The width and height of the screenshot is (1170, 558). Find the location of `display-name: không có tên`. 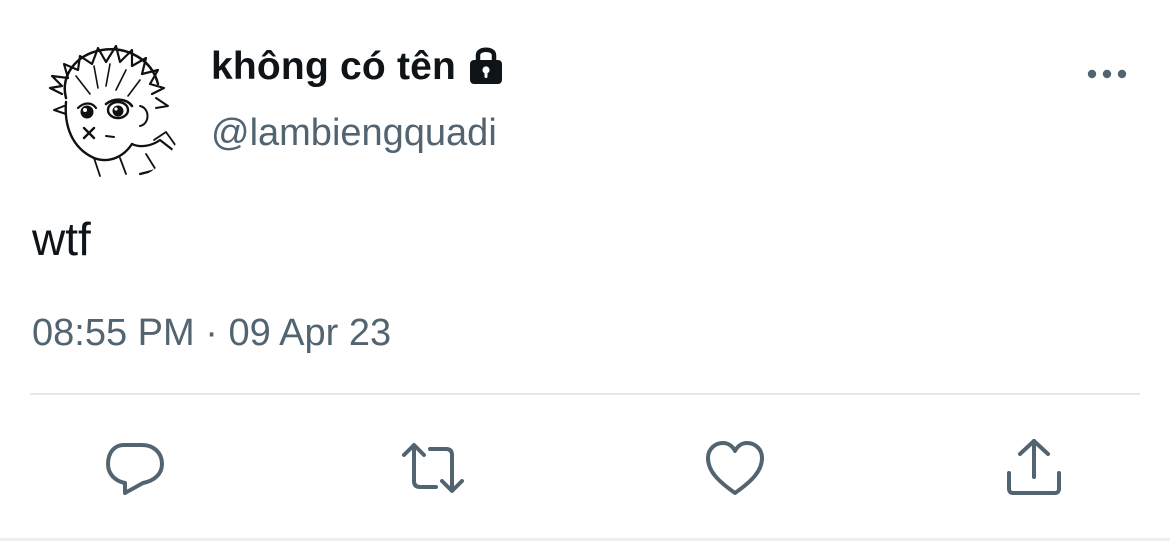

display-name: không có tên is located at coordinates (333, 67).